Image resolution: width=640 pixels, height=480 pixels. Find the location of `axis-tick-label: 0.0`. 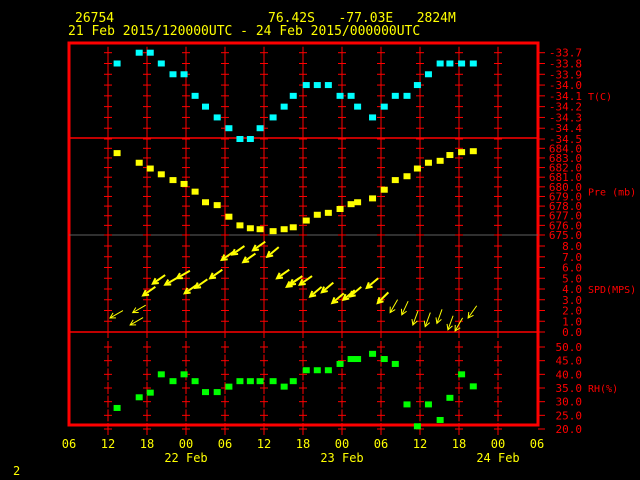

axis-tick-label: 0.0 is located at coordinates (572, 332).